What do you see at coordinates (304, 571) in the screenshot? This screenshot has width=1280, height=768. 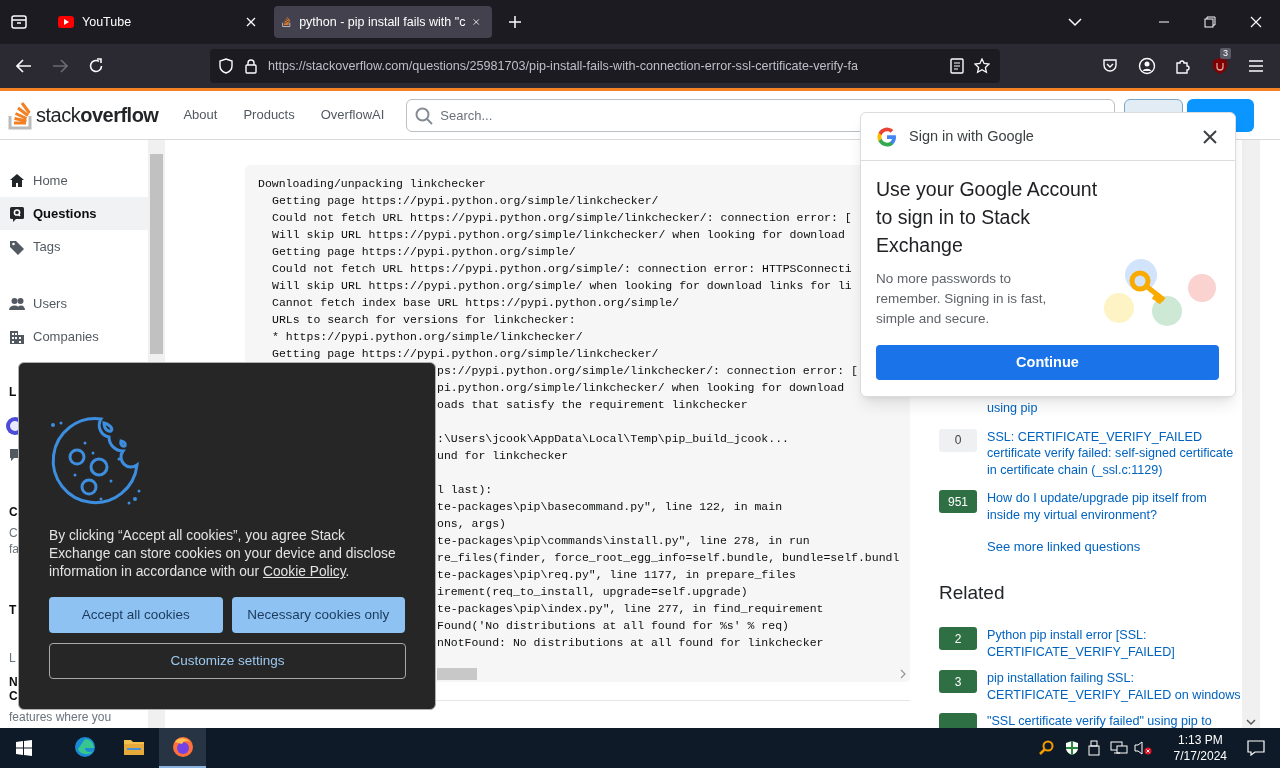 I see `cookie-policy-link: Cookie Policy` at bounding box center [304, 571].